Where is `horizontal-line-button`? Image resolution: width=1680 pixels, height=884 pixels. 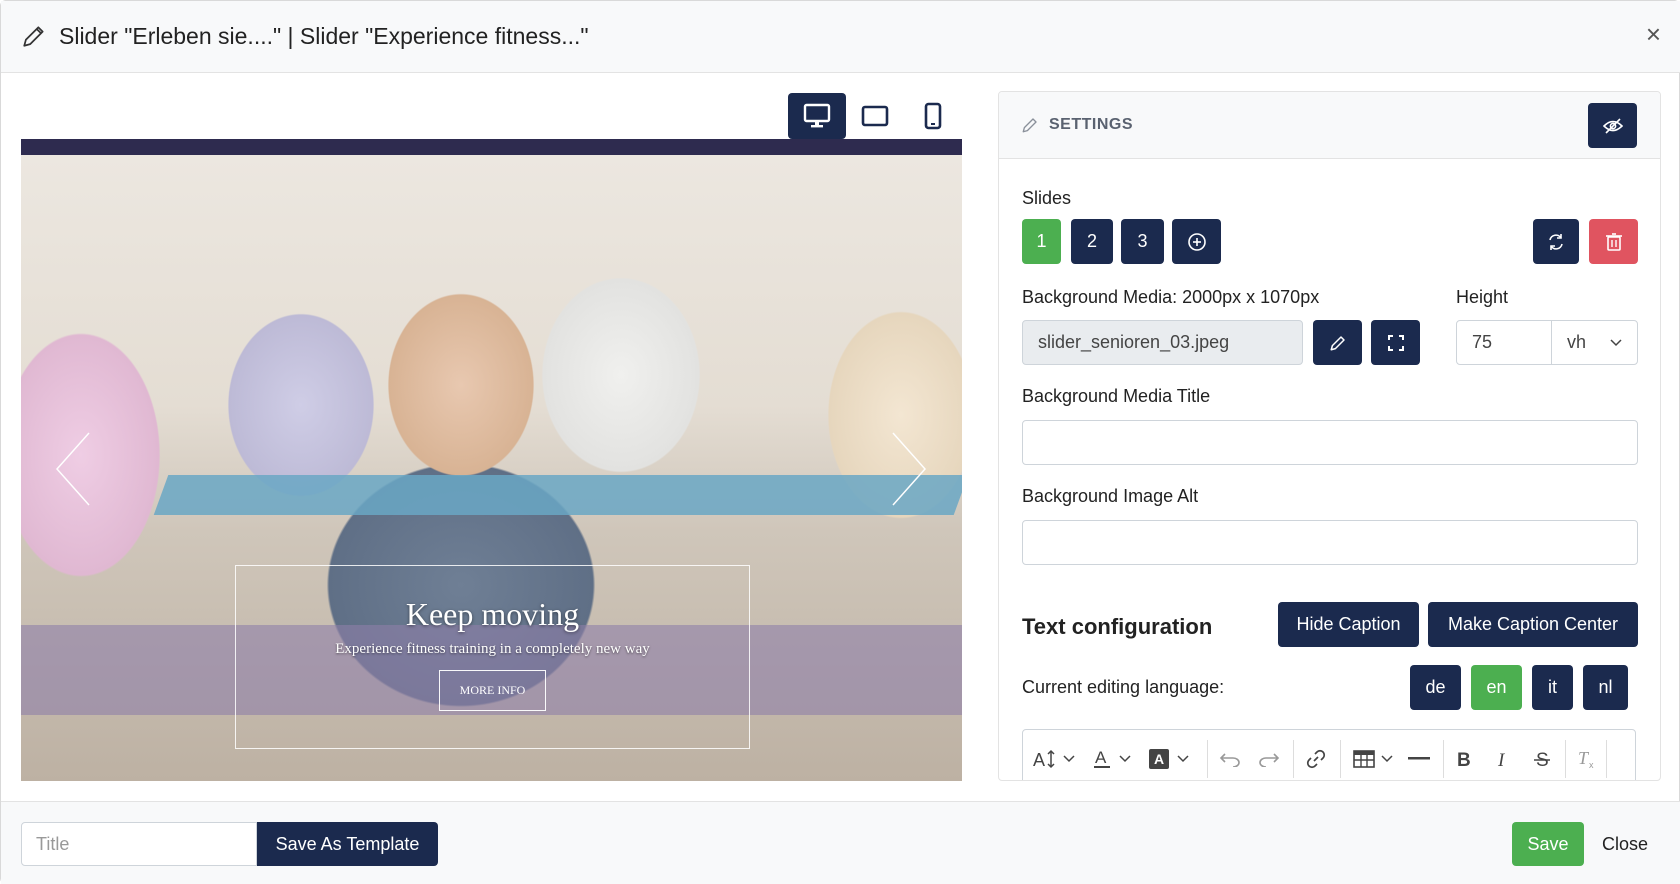
horizontal-line-button is located at coordinates (1419, 759).